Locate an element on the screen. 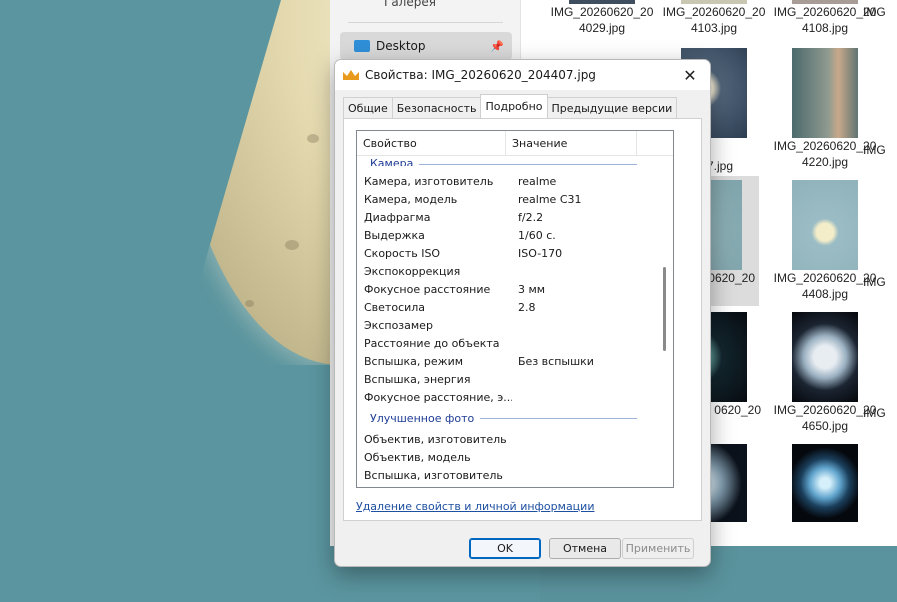 The width and height of the screenshot is (897, 602). file-item: IMG_20260620_20 4103.jpg is located at coordinates (714, 18).